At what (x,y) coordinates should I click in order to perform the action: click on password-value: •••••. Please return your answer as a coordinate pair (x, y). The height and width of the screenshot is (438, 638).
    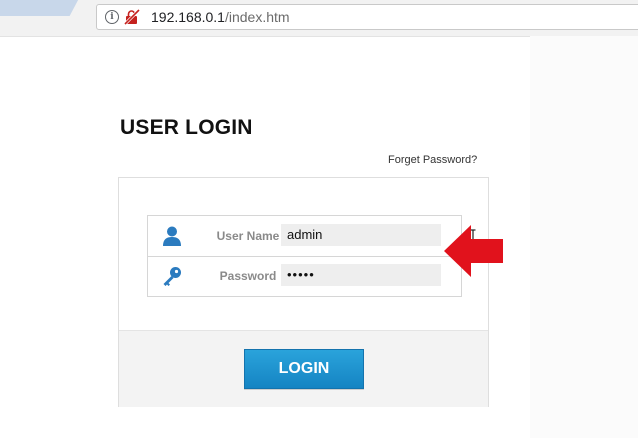
    Looking at the image, I should click on (301, 274).